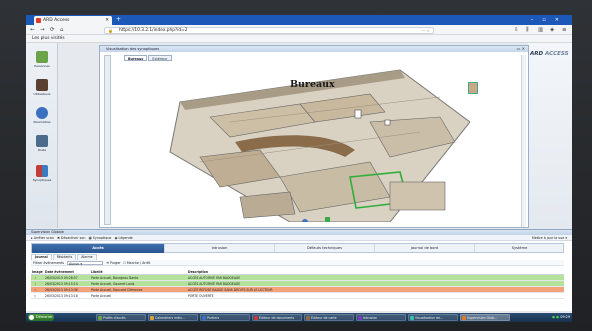  What do you see at coordinates (42, 66) in the screenshot?
I see `module-label: Personnes` at bounding box center [42, 66].